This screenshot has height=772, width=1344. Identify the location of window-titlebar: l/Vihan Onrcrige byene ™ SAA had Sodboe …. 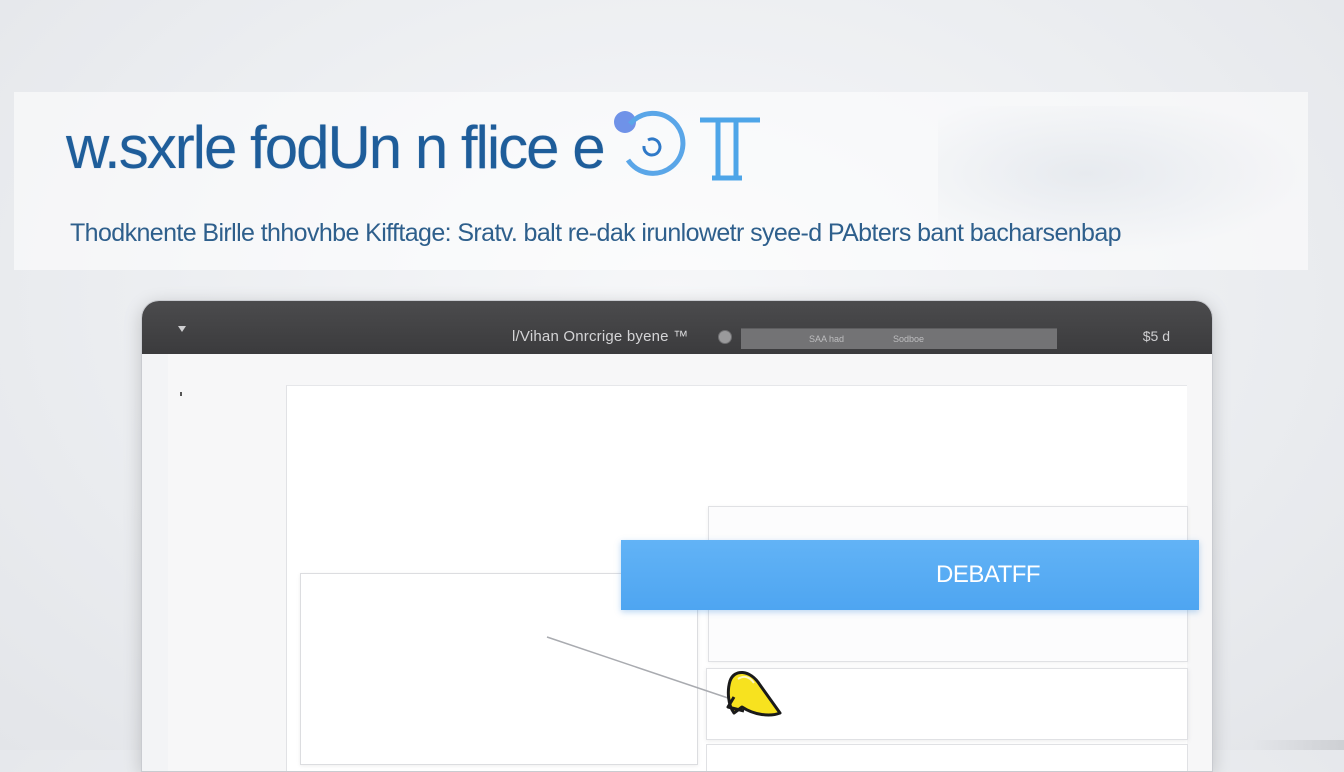
(677, 327).